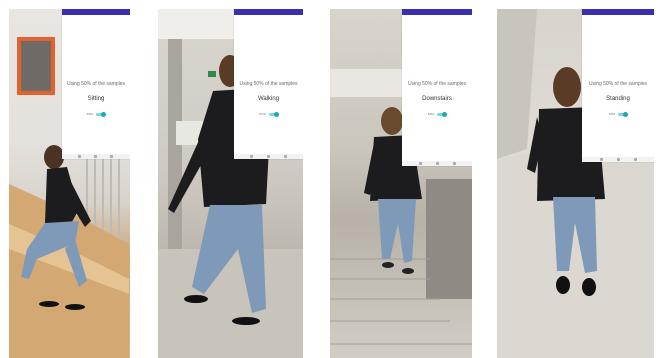  What do you see at coordinates (268, 99) in the screenshot?
I see `activity-label: Walking` at bounding box center [268, 99].